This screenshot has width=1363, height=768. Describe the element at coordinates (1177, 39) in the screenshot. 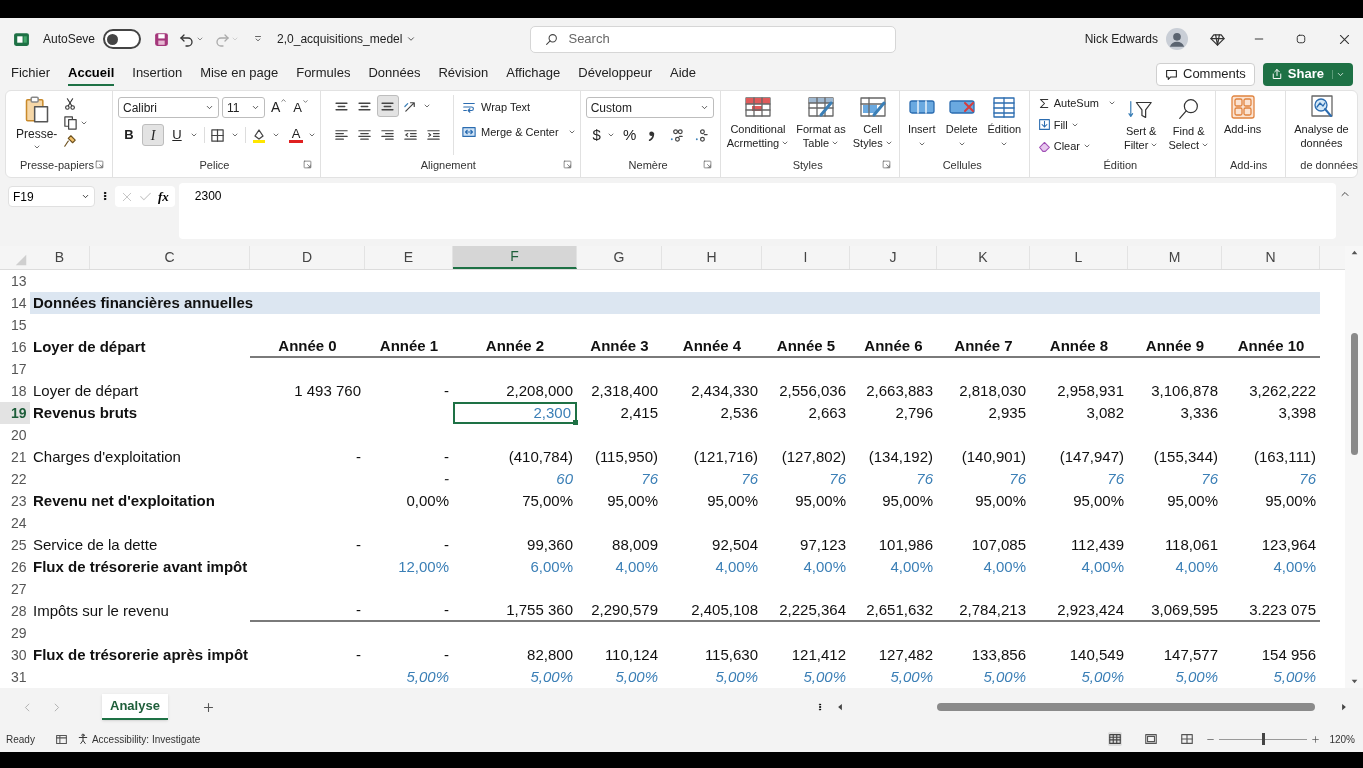

I see `user-avatar-icon` at that location.